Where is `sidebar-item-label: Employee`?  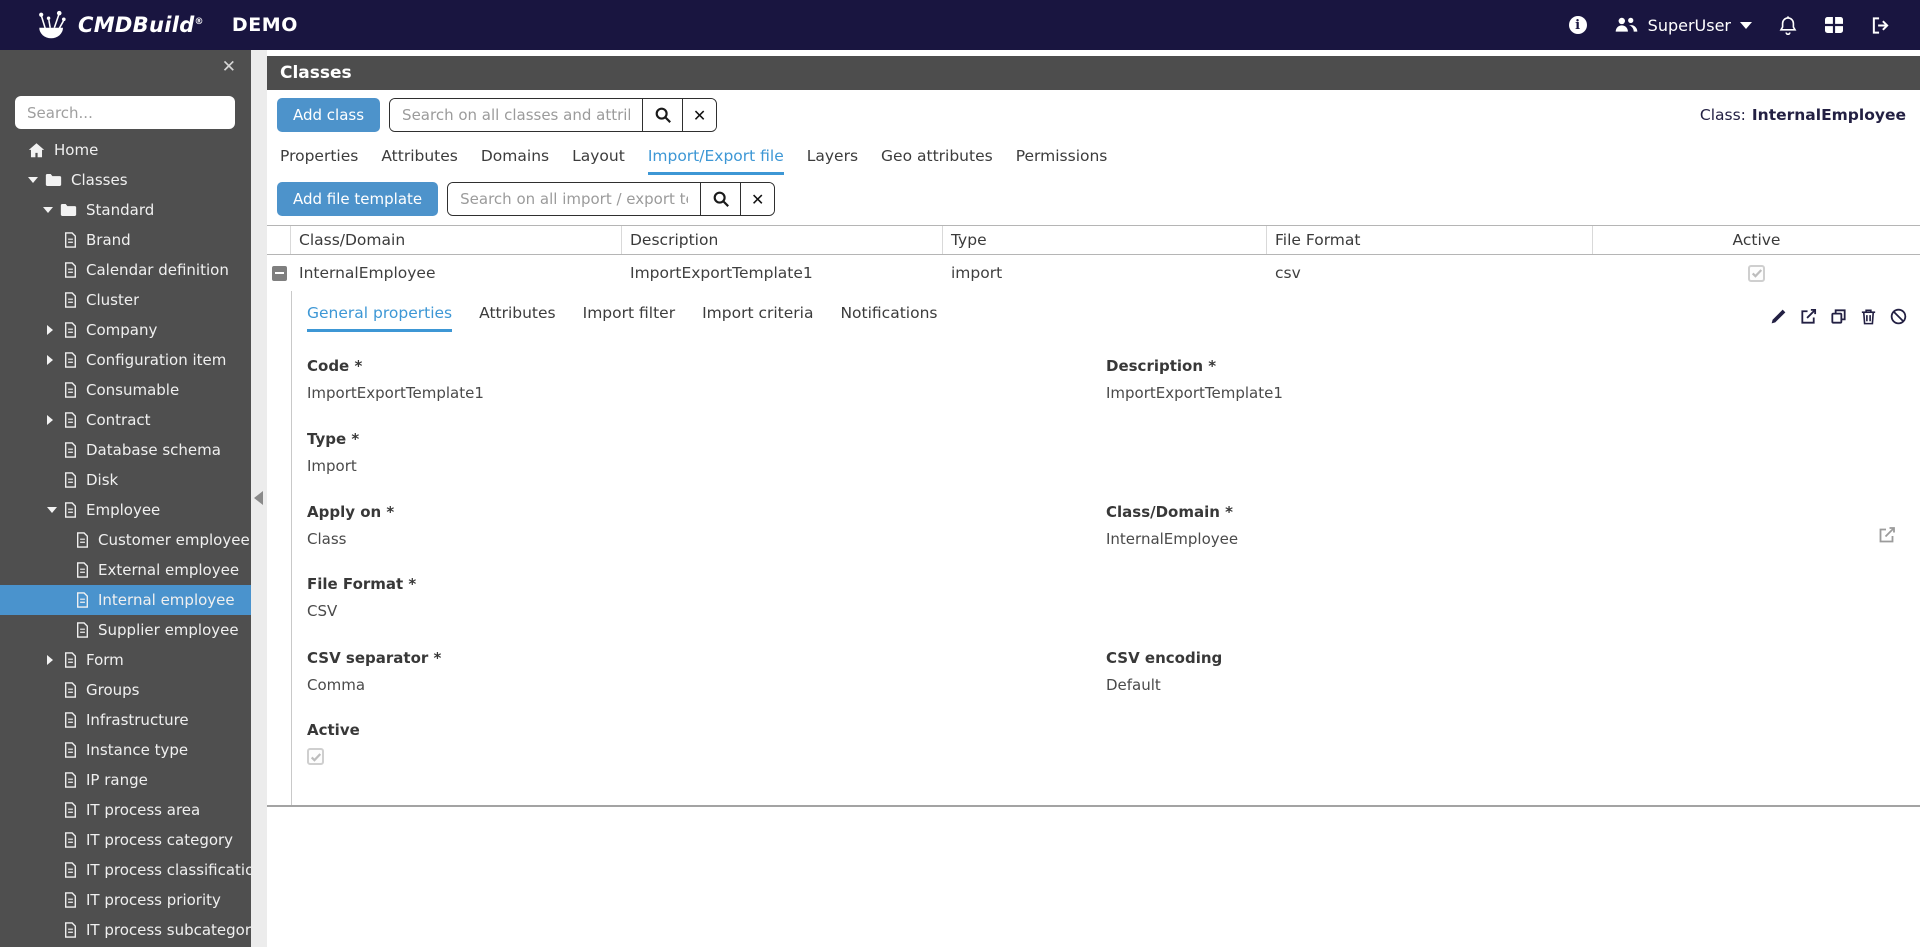 sidebar-item-label: Employee is located at coordinates (123, 510).